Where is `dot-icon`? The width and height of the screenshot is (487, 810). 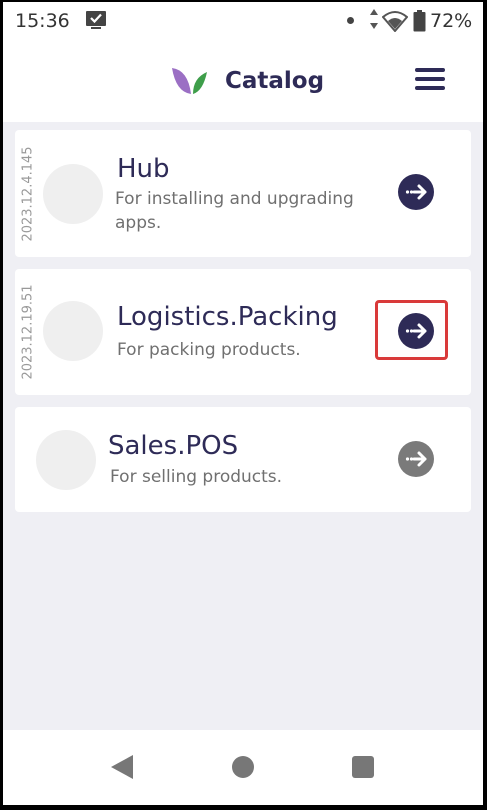 dot-icon is located at coordinates (350, 20).